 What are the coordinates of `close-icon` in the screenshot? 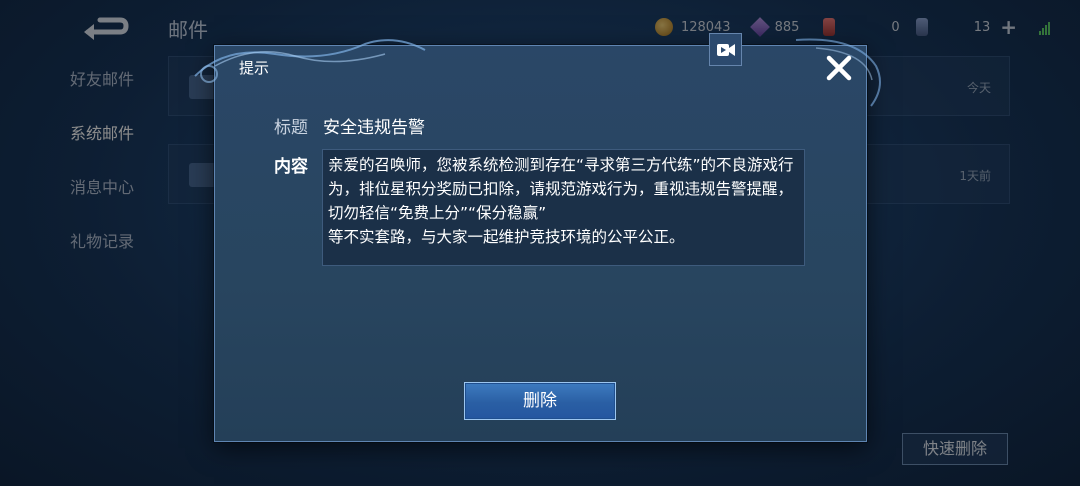 It's located at (839, 68).